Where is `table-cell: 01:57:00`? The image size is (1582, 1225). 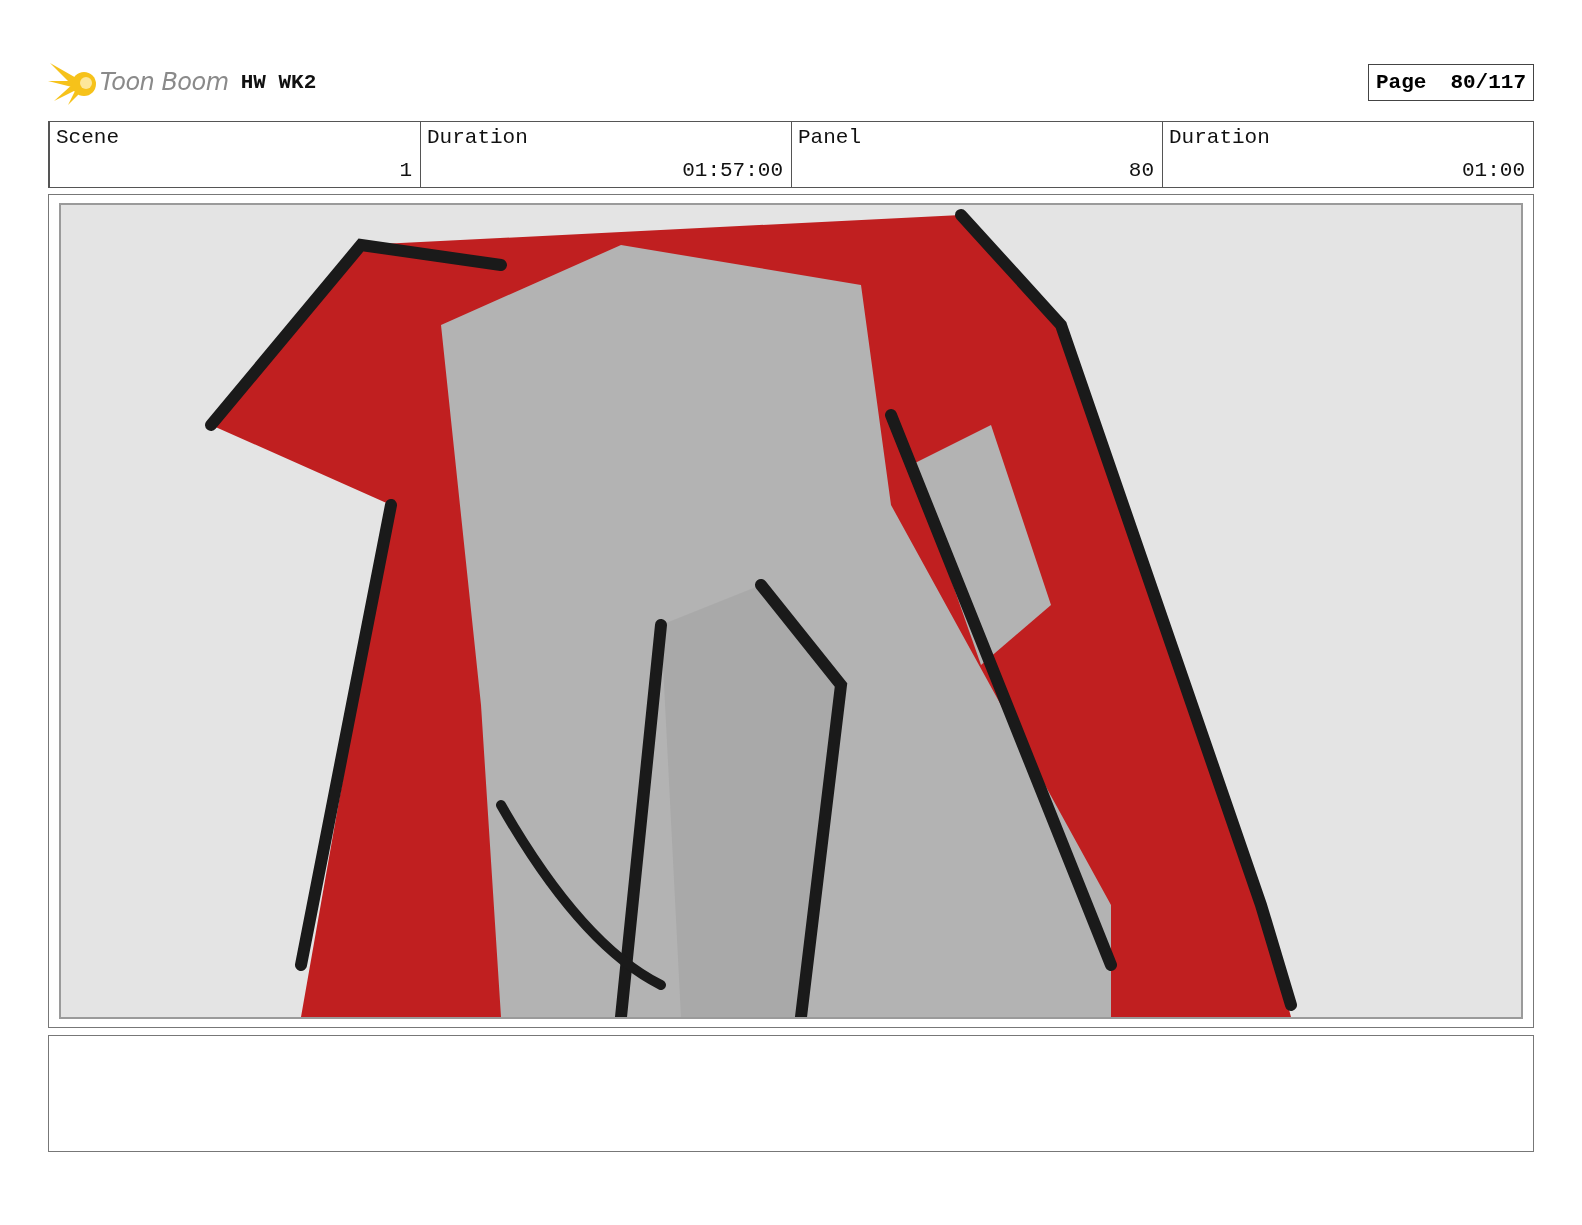
table-cell: 01:57:00 is located at coordinates (732, 170).